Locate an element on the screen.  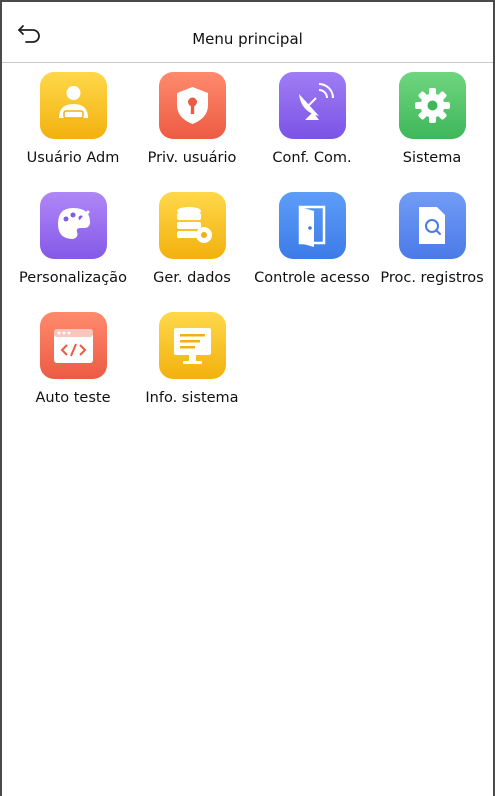
menu-item-sistema: Sistema is located at coordinates (432, 127).